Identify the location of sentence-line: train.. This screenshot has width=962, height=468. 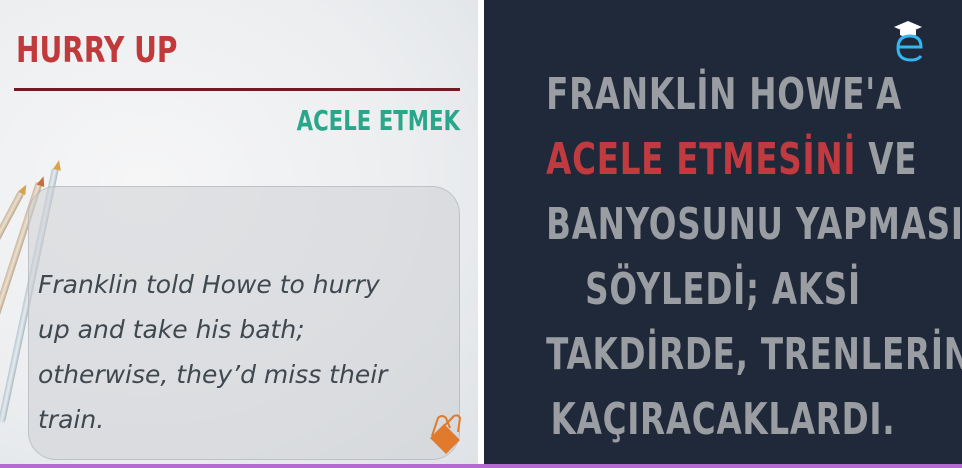
(71, 419).